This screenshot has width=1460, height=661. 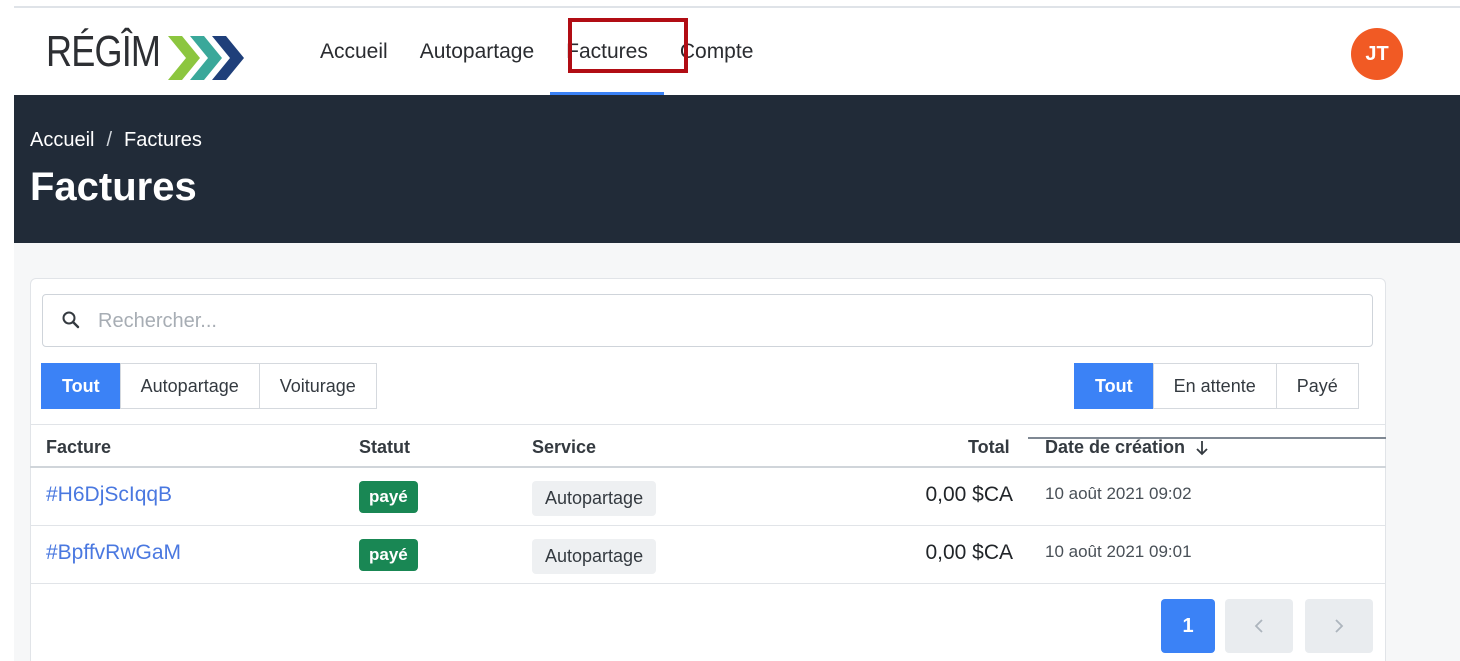 What do you see at coordinates (71, 320) in the screenshot?
I see `search-icon` at bounding box center [71, 320].